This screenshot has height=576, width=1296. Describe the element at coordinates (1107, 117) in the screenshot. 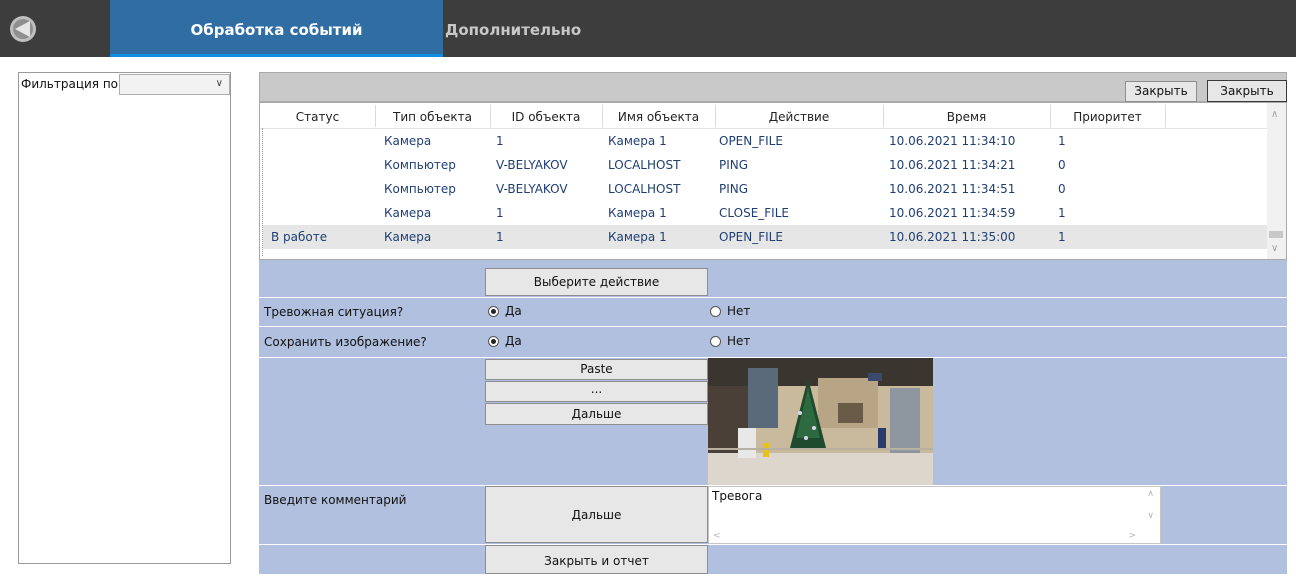

I see `column-header-priority: Приоритет` at that location.